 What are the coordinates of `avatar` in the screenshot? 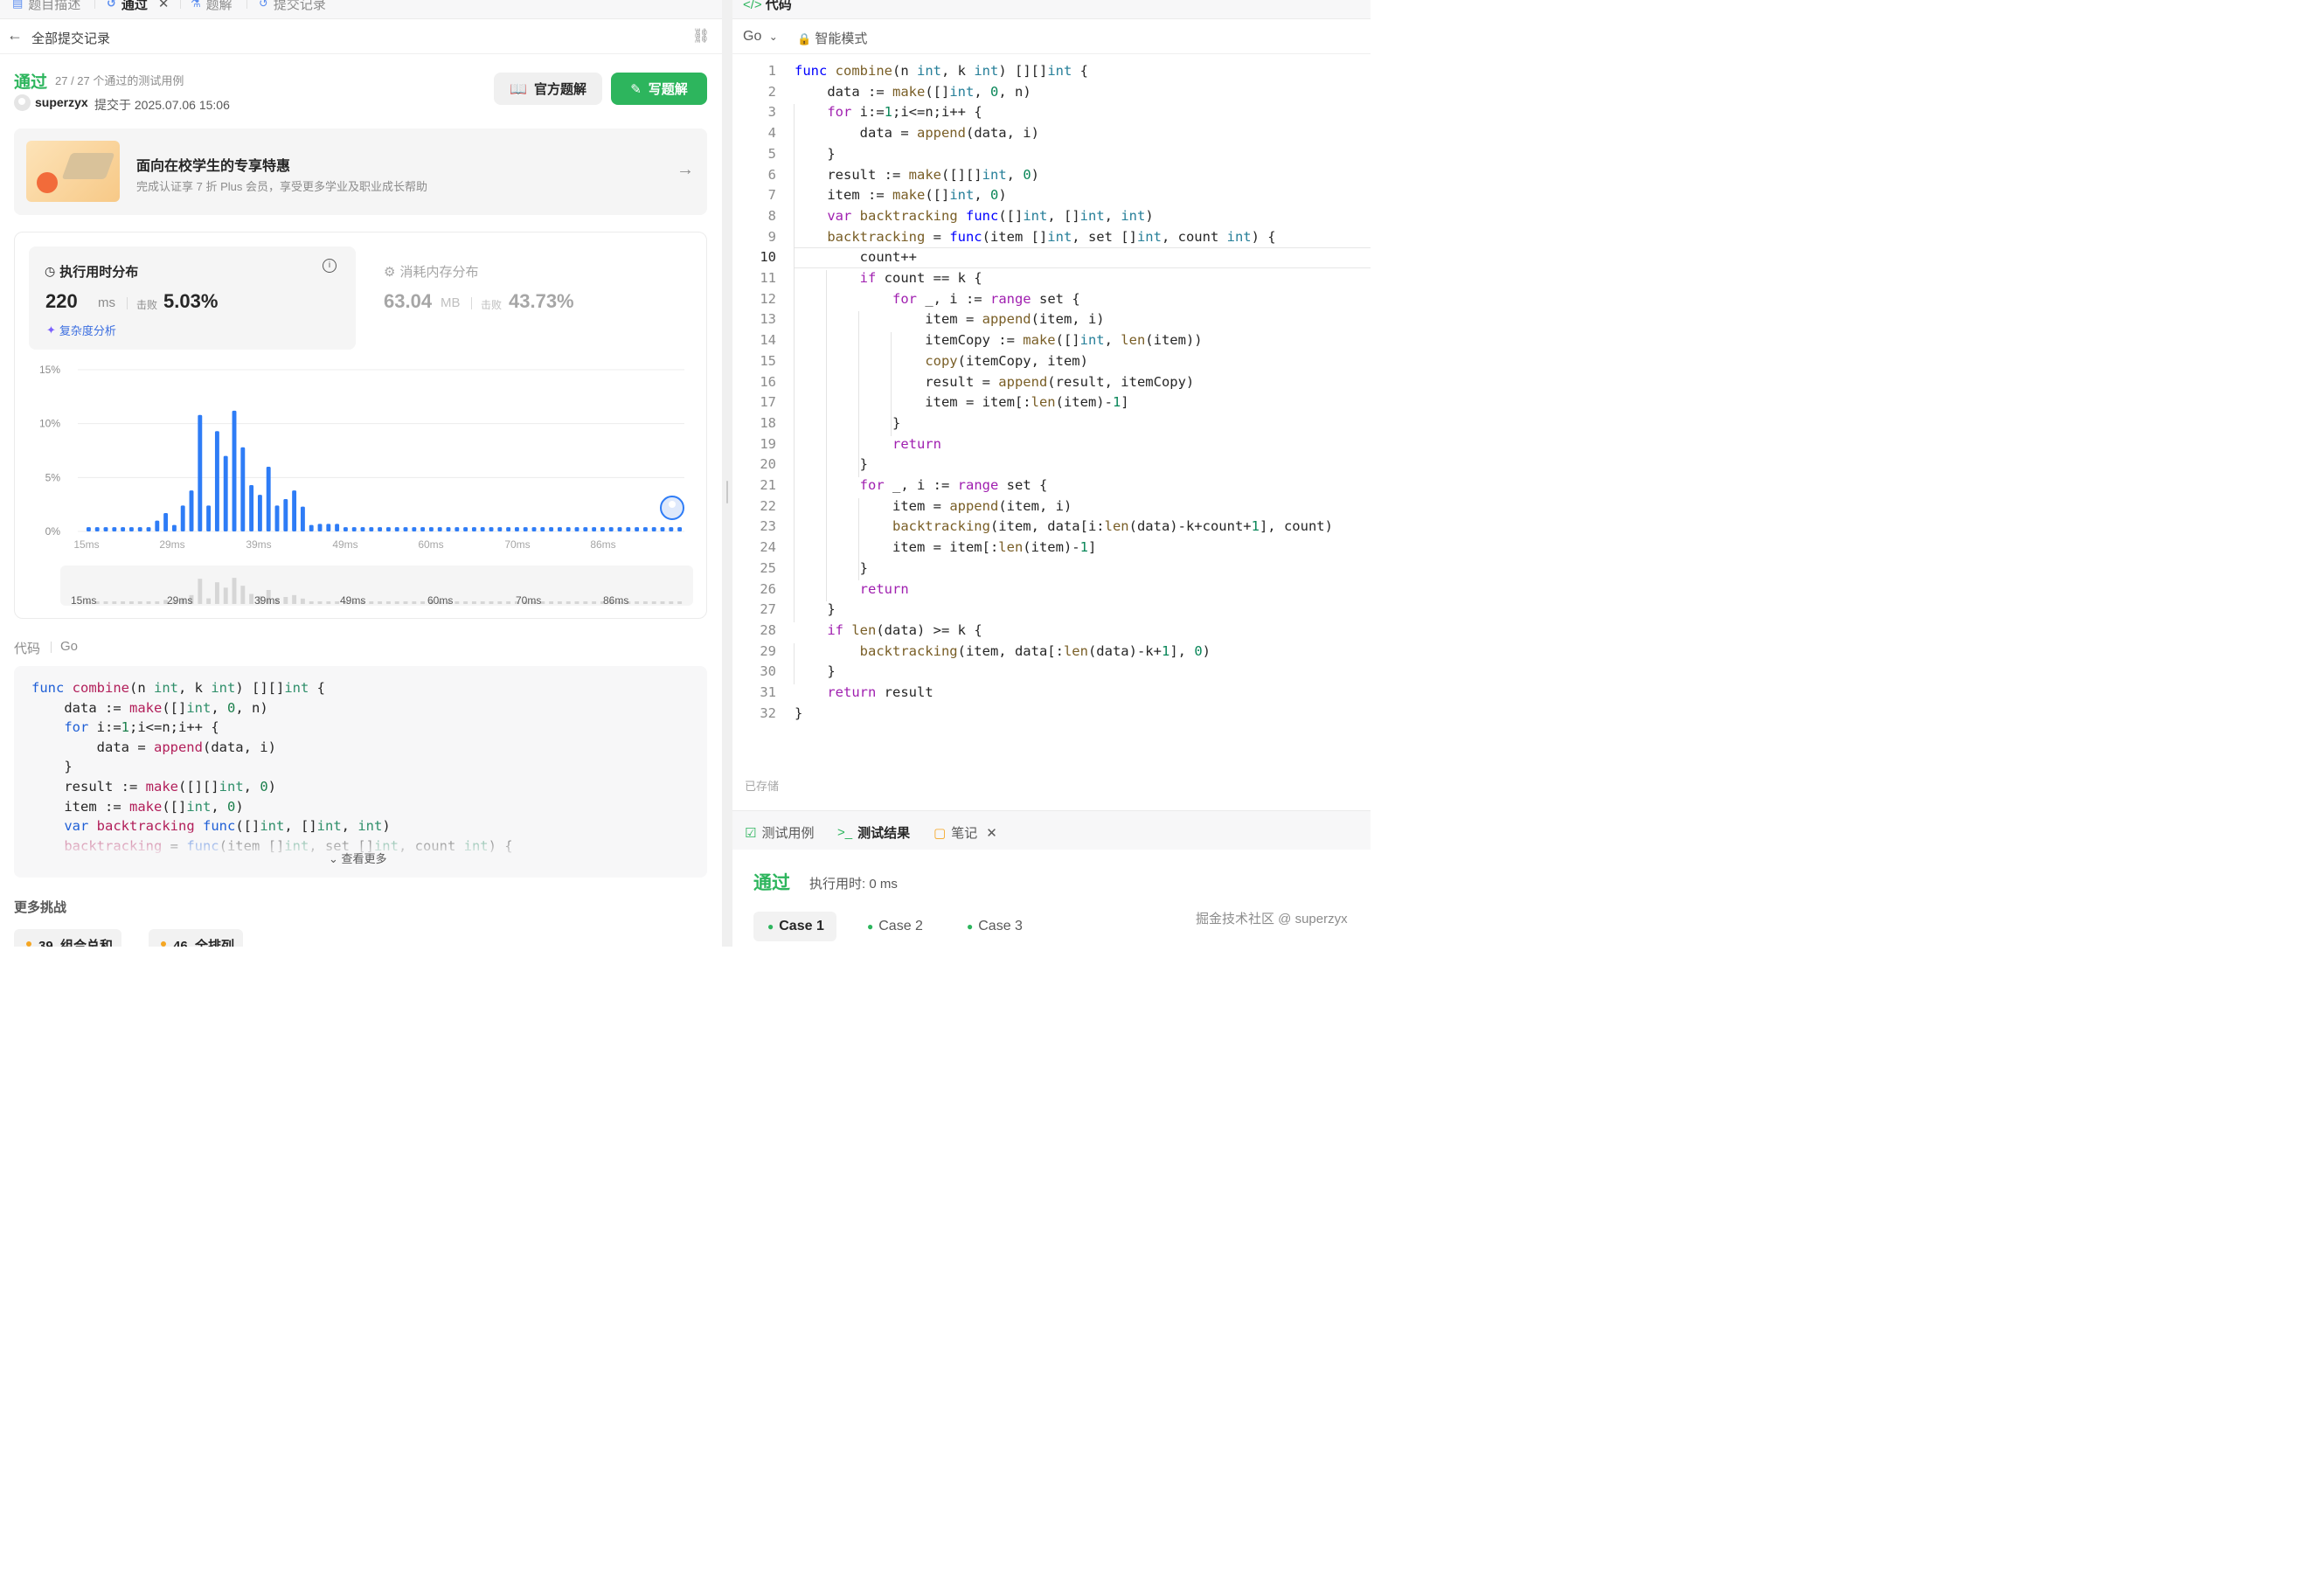 It's located at (22, 102).